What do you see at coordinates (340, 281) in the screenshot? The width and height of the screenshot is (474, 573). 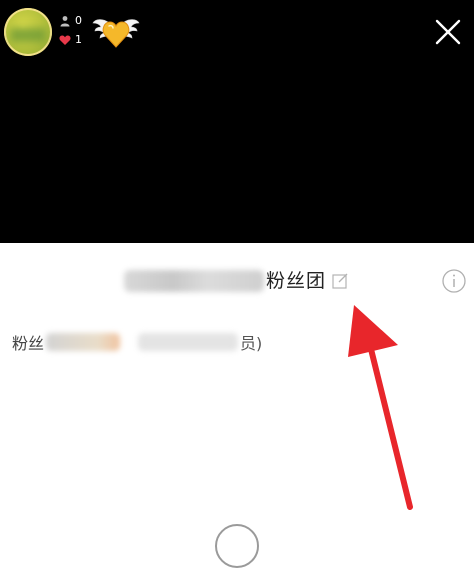 I see `edit-icon` at bounding box center [340, 281].